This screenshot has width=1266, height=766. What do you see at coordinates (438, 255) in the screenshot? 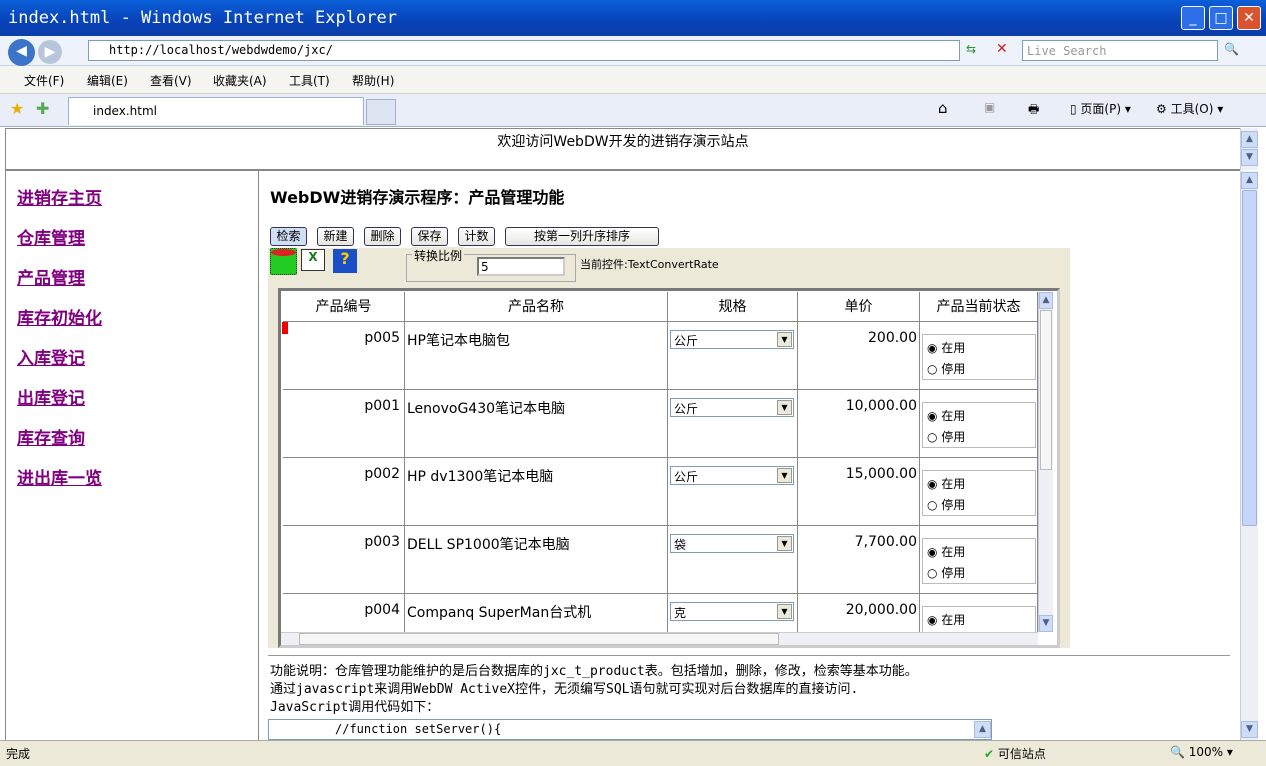
I see `ratio-label: 转换比例` at bounding box center [438, 255].